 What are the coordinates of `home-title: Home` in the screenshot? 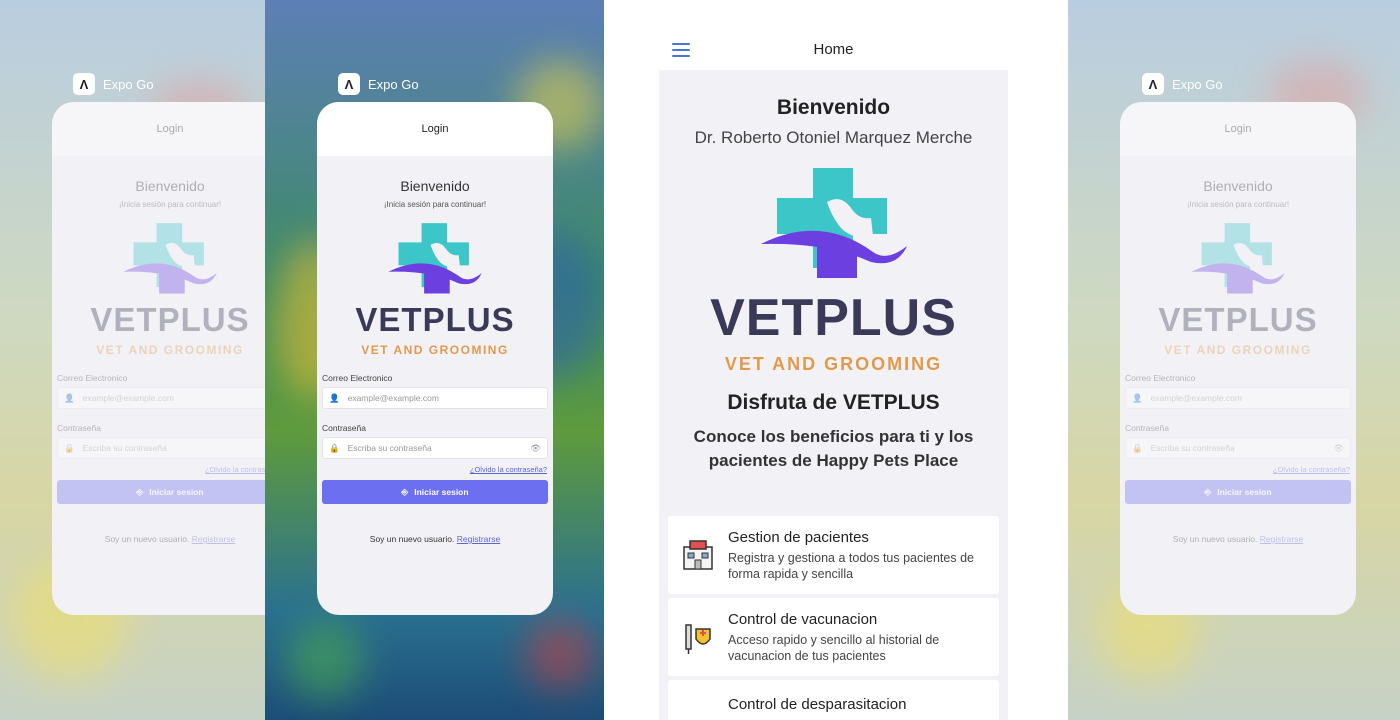 It's located at (833, 49).